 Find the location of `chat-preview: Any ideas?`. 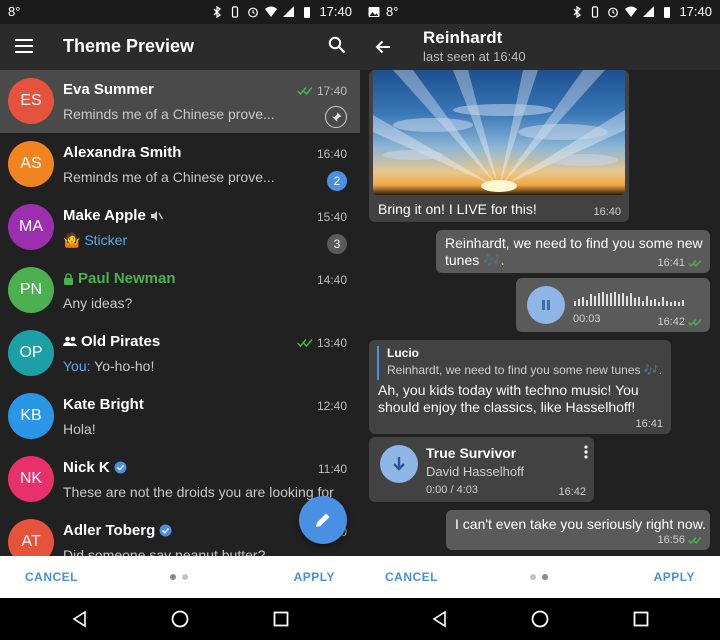

chat-preview: Any ideas? is located at coordinates (98, 303).